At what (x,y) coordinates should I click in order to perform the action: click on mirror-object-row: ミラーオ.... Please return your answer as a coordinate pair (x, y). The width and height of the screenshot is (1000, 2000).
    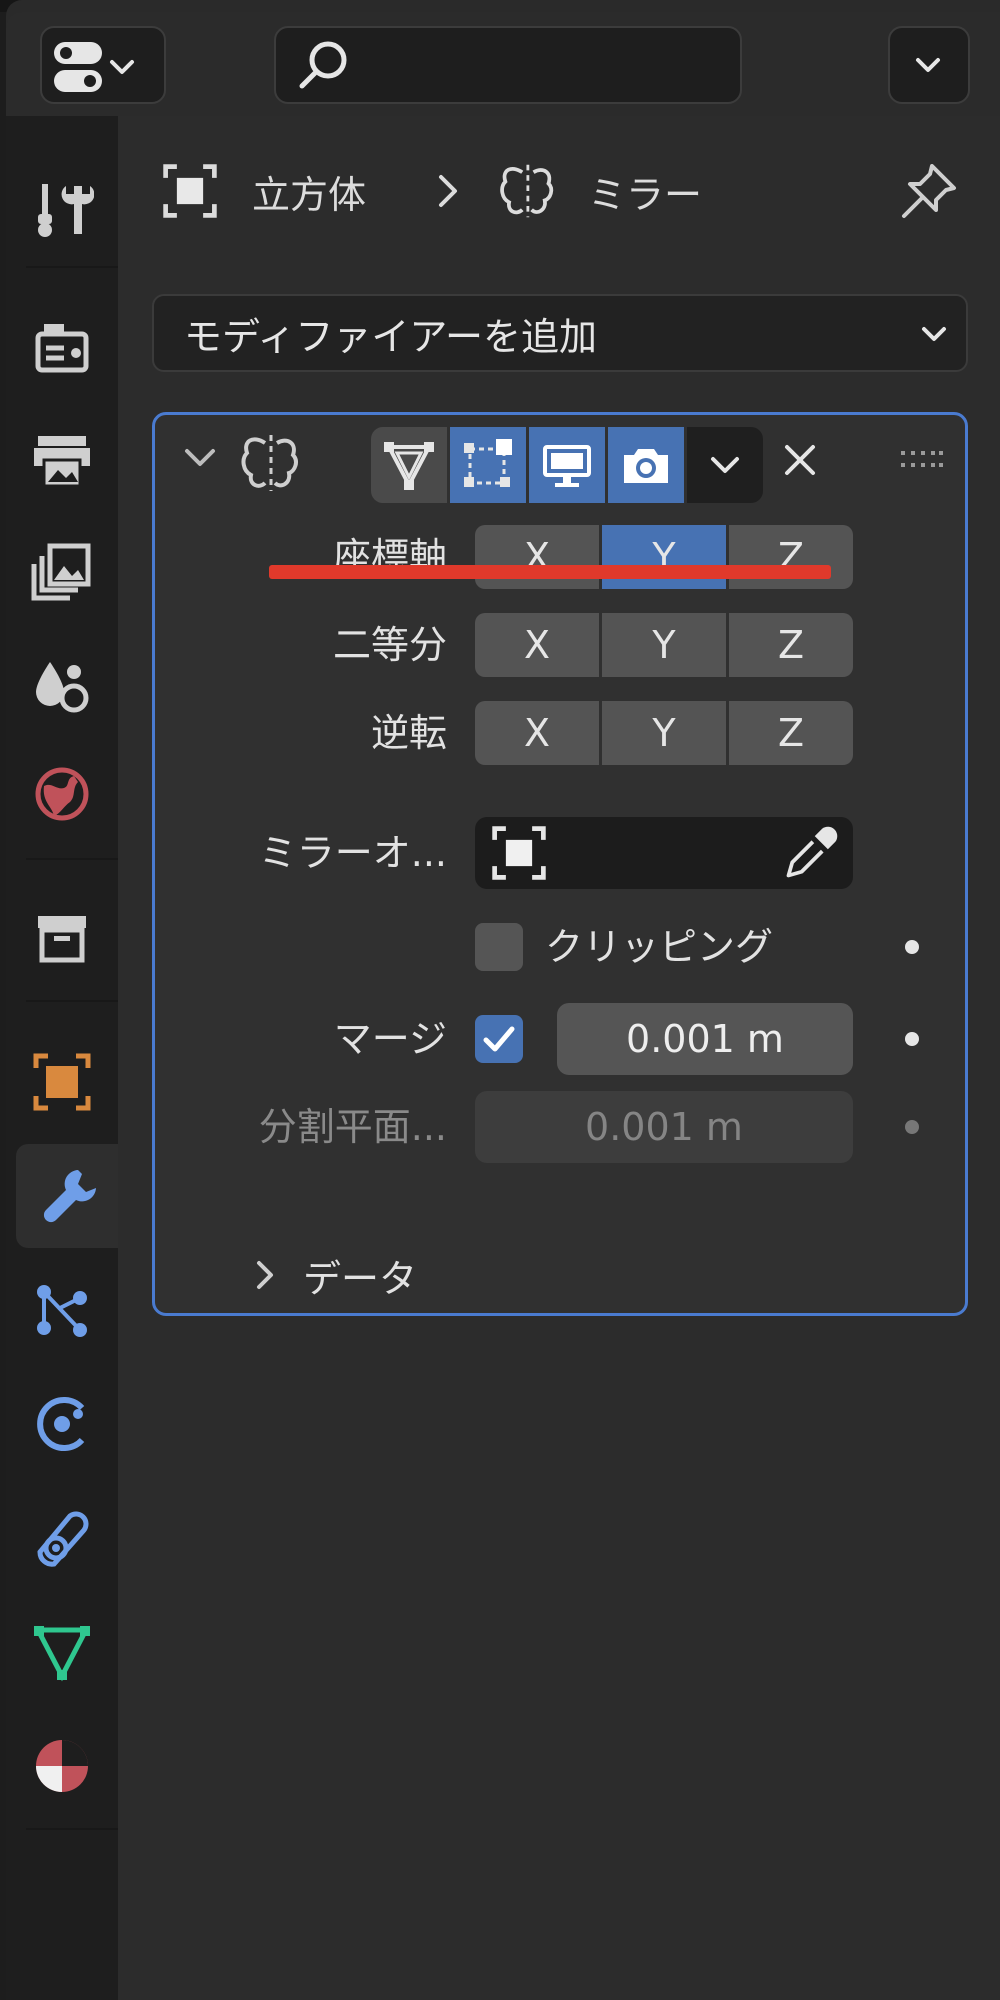
    Looking at the image, I should click on (563, 853).